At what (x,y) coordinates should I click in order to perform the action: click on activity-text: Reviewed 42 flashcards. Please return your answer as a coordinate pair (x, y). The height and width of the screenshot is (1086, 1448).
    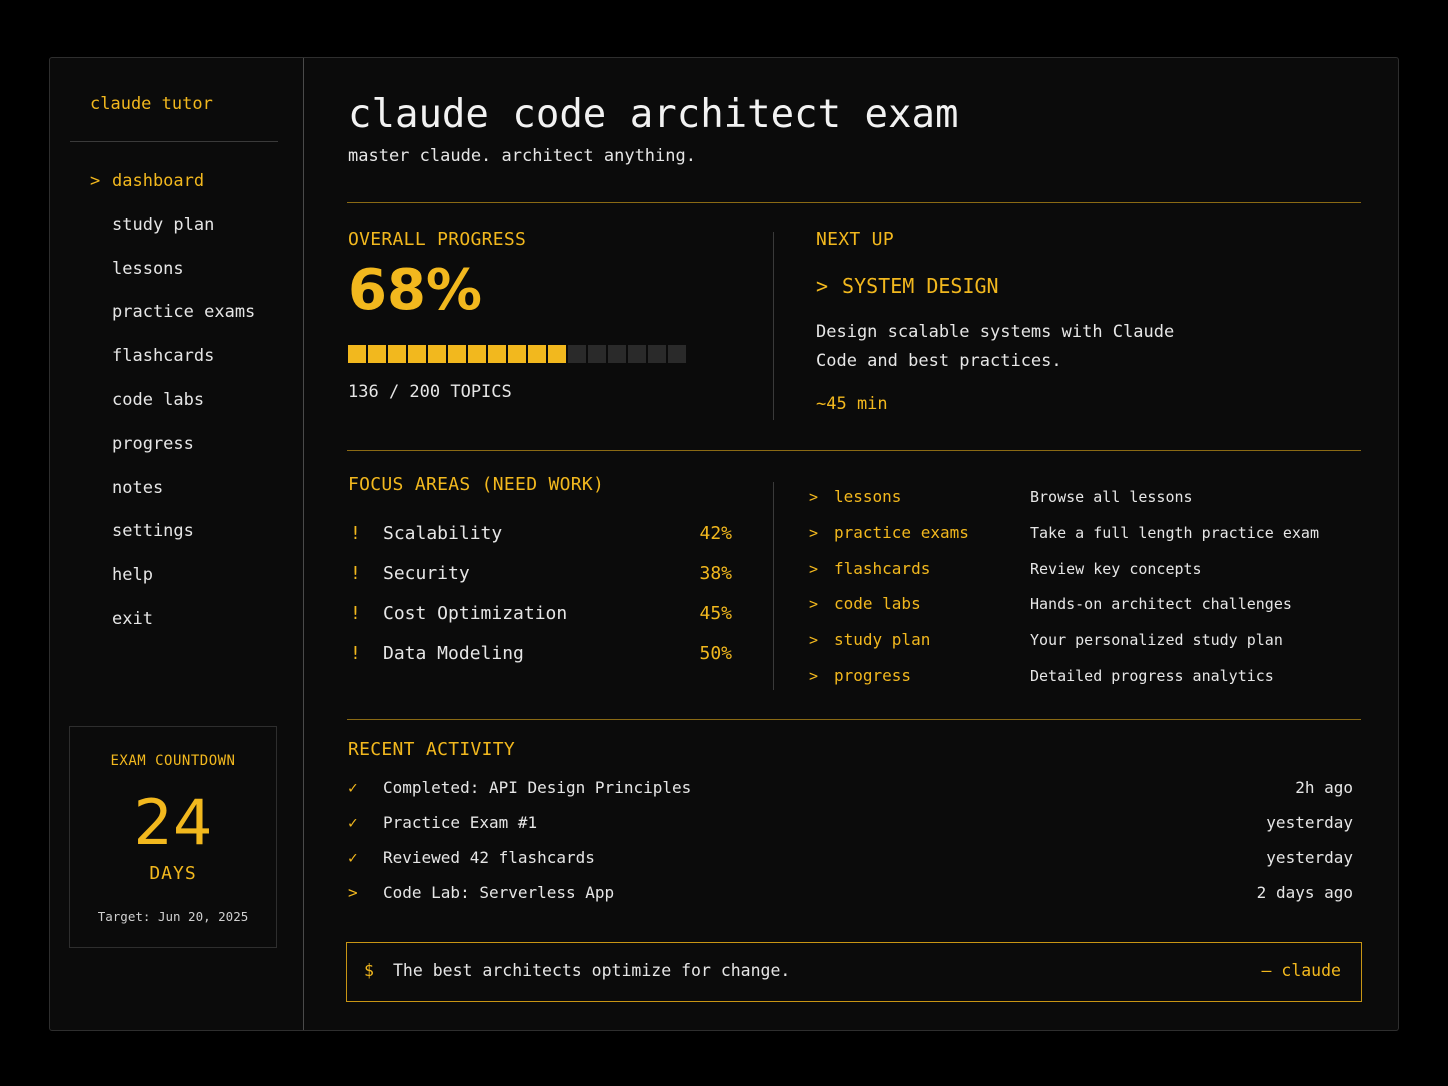
    Looking at the image, I should click on (489, 857).